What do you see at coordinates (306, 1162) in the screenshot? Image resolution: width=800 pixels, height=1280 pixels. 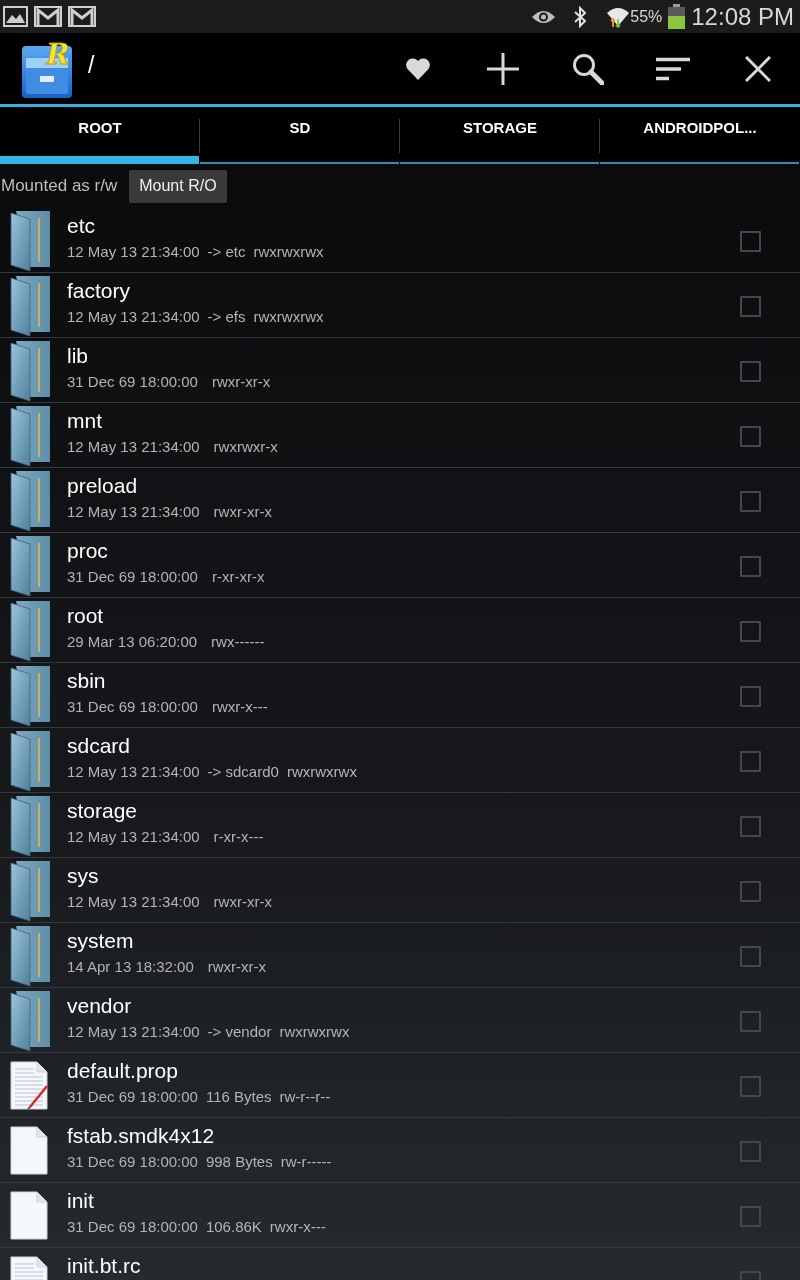 I see `file-permissions: rw-r-----` at bounding box center [306, 1162].